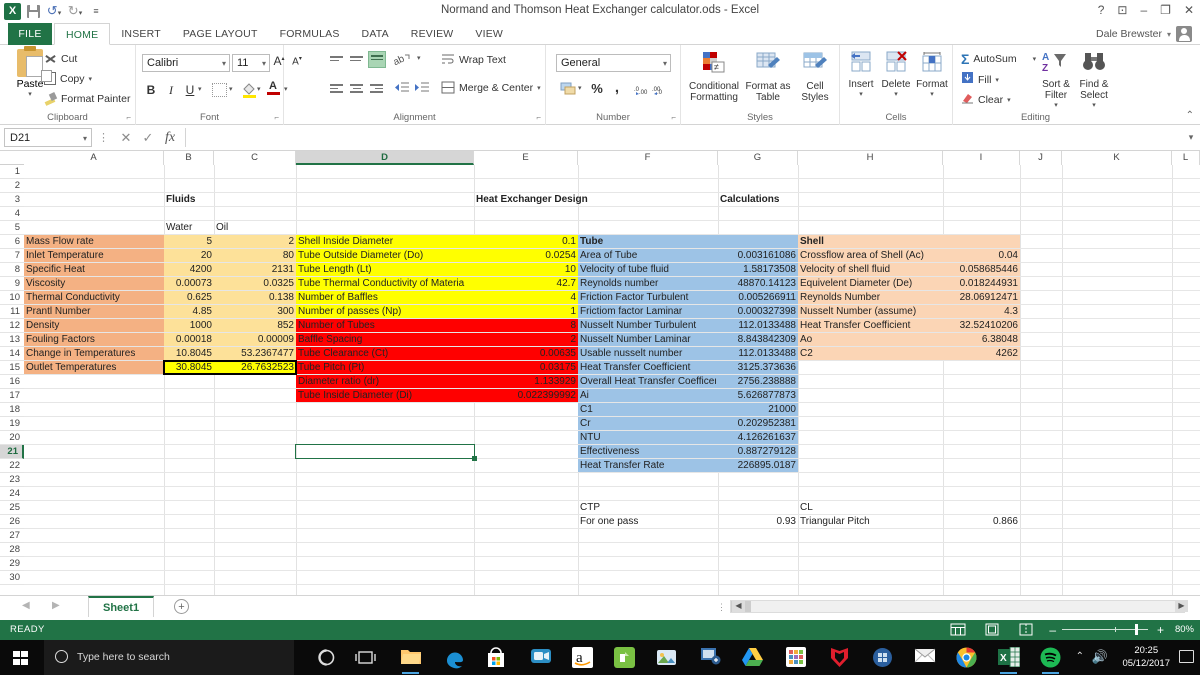 The image size is (1200, 675). What do you see at coordinates (385, 256) in the screenshot?
I see `cell-D7: Tube Outside Diameter (Do)` at bounding box center [385, 256].